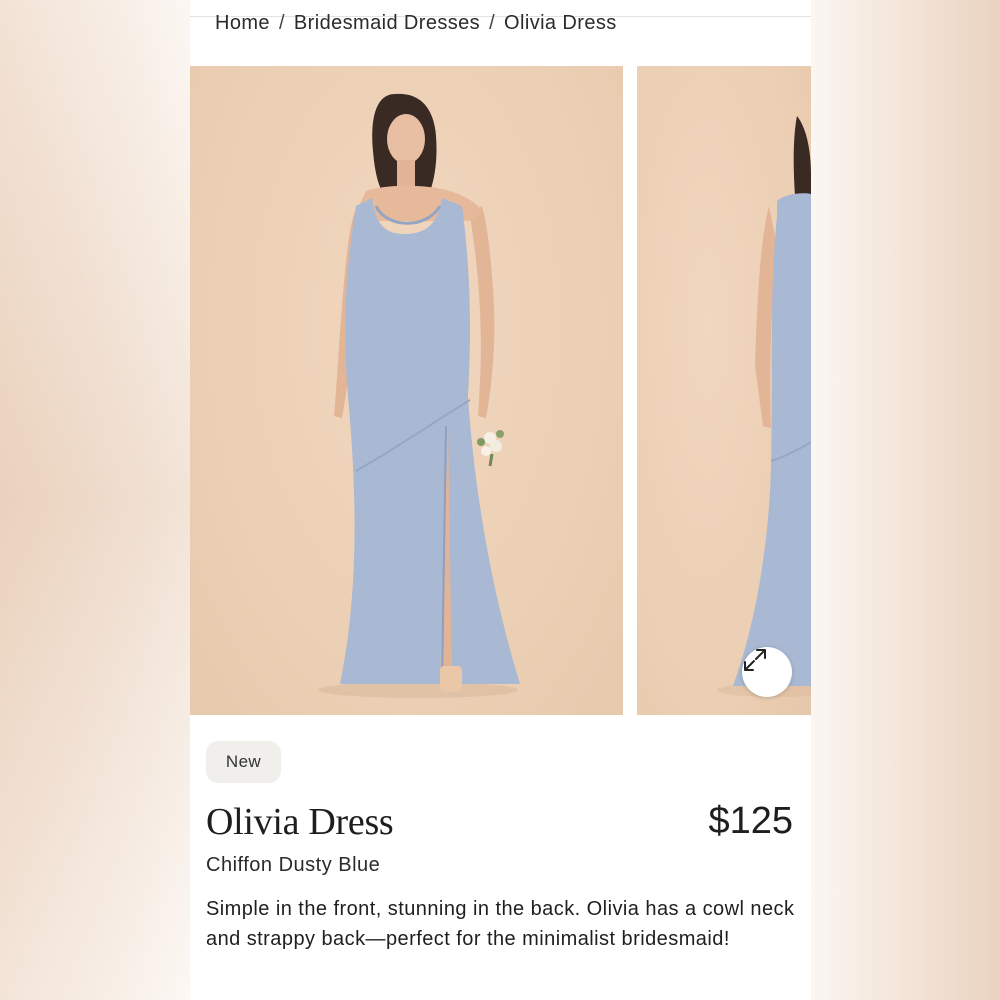  Describe the element at coordinates (300, 822) in the screenshot. I see `product-title: Olivia Dress` at that location.